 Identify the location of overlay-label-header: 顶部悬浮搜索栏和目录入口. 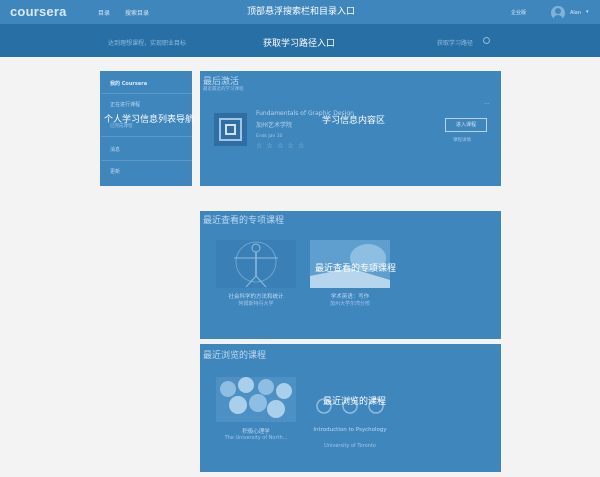
(301, 12).